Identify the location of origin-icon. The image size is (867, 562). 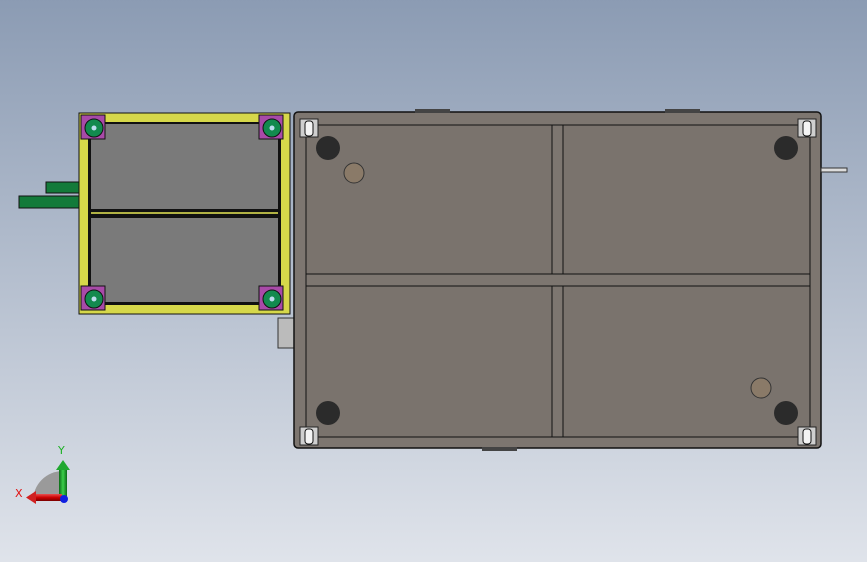
(64, 499).